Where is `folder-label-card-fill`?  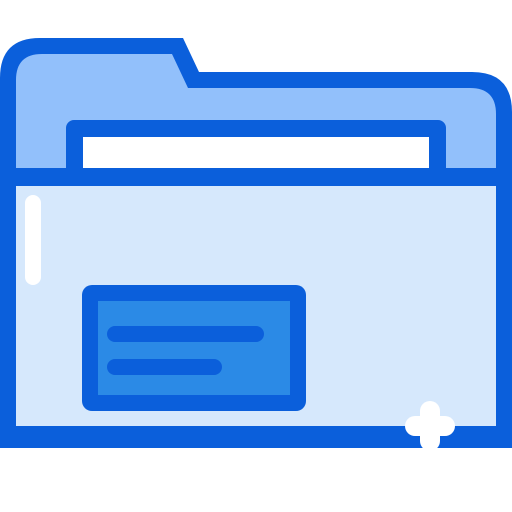 folder-label-card-fill is located at coordinates (194, 348).